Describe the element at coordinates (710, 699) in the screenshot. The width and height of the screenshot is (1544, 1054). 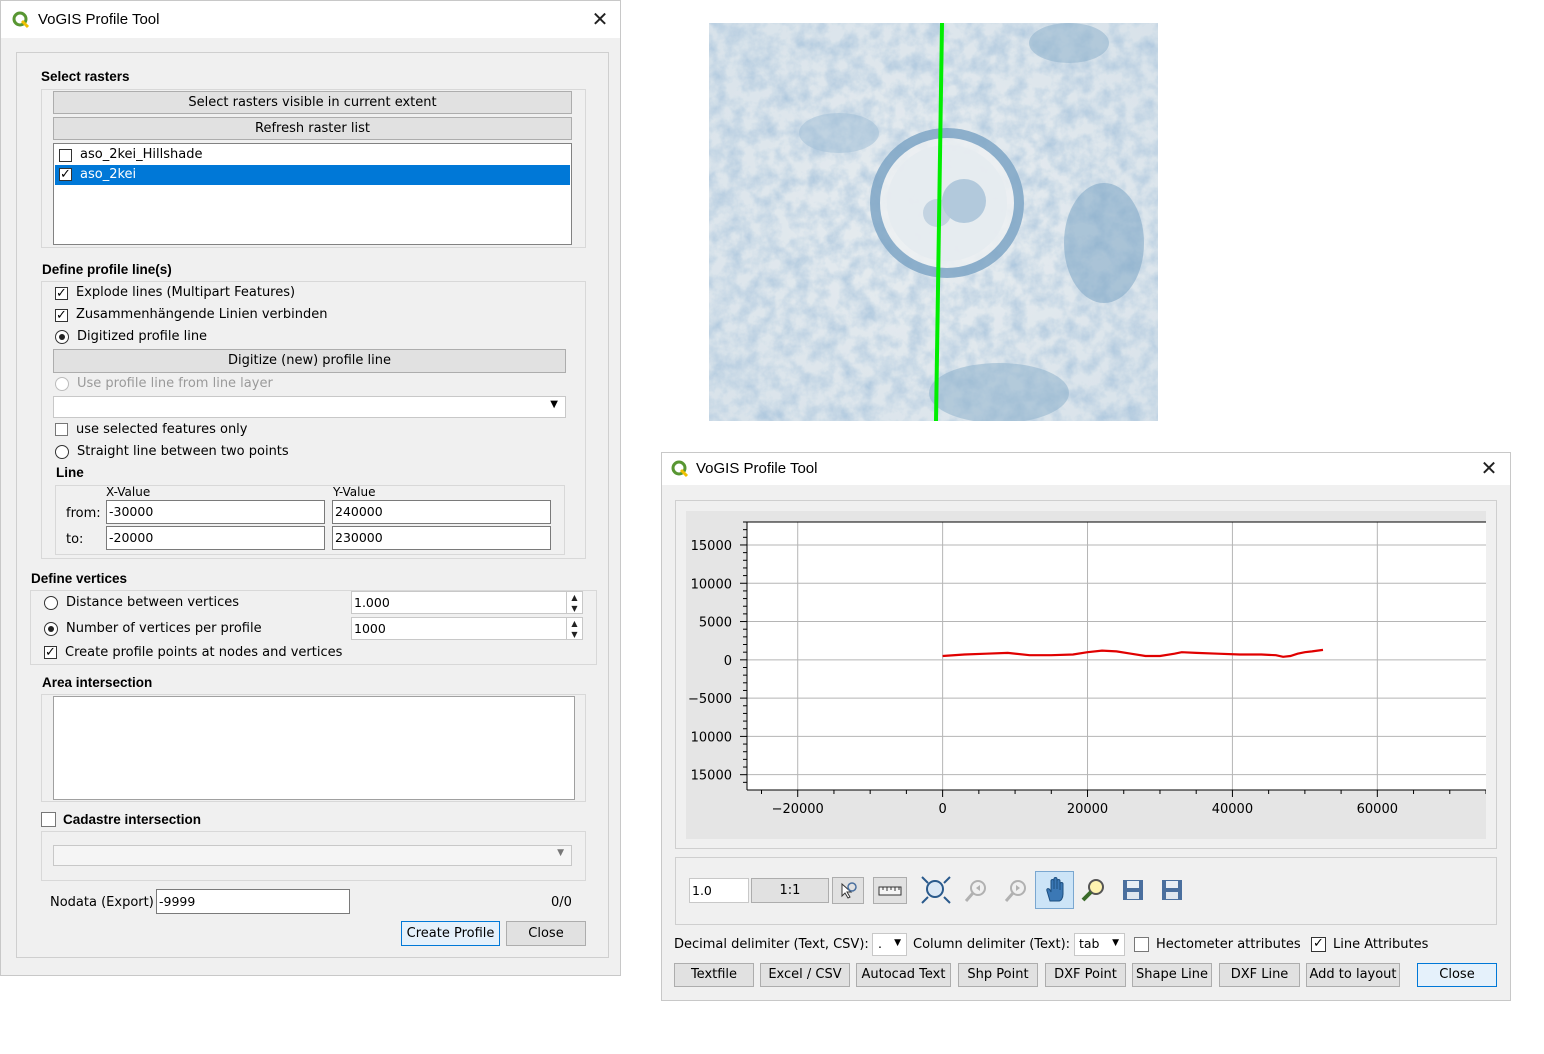
I see `y-tick-label: −5000` at that location.